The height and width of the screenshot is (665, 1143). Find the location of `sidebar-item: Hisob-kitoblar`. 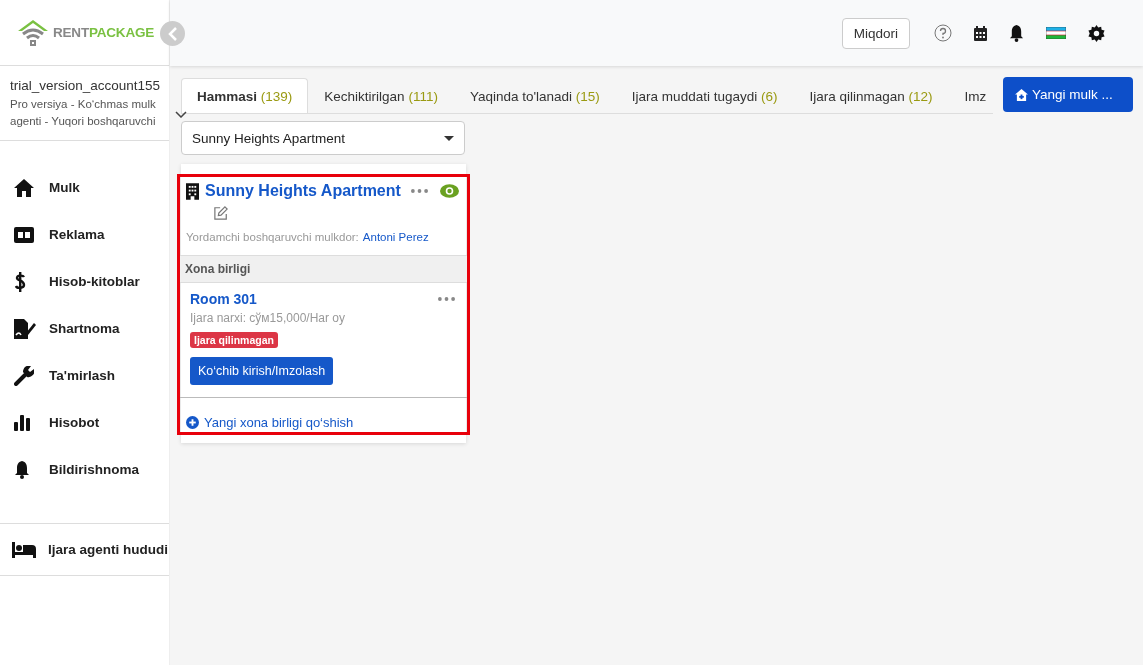

sidebar-item: Hisob-kitoblar is located at coordinates (84, 281).